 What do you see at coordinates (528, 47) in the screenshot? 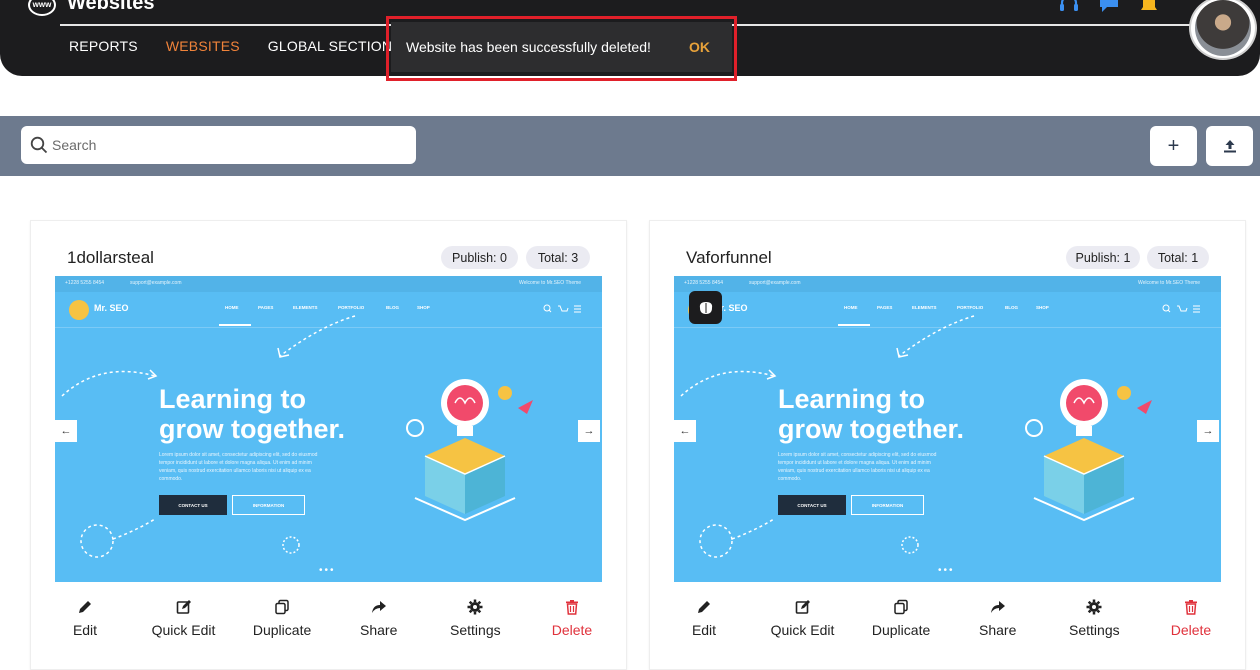
I see `toast-message: Website has been successfully deleted!` at bounding box center [528, 47].